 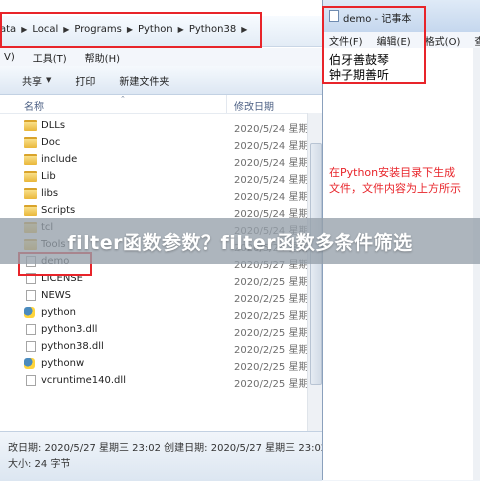 What do you see at coordinates (56, 295) in the screenshot?
I see `file-name: NEWS` at bounding box center [56, 295].